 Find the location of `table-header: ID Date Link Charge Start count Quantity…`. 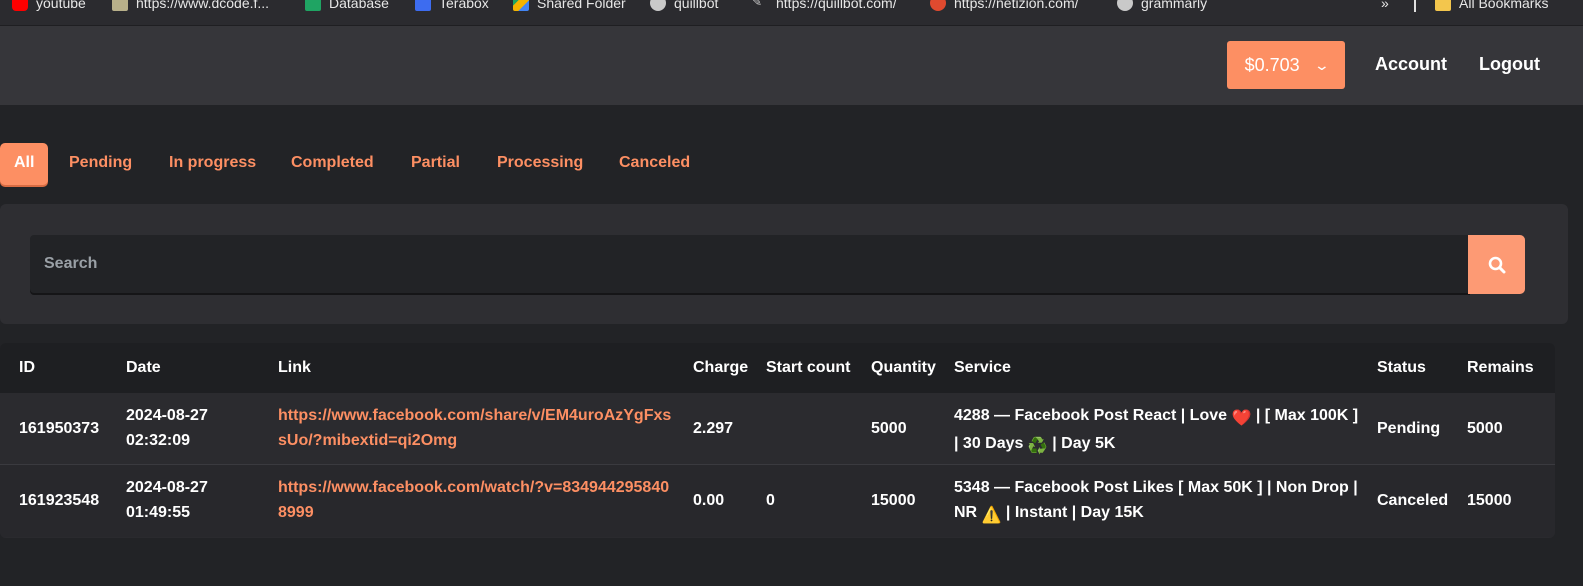

table-header: ID Date Link Charge Start count Quantity… is located at coordinates (777, 368).